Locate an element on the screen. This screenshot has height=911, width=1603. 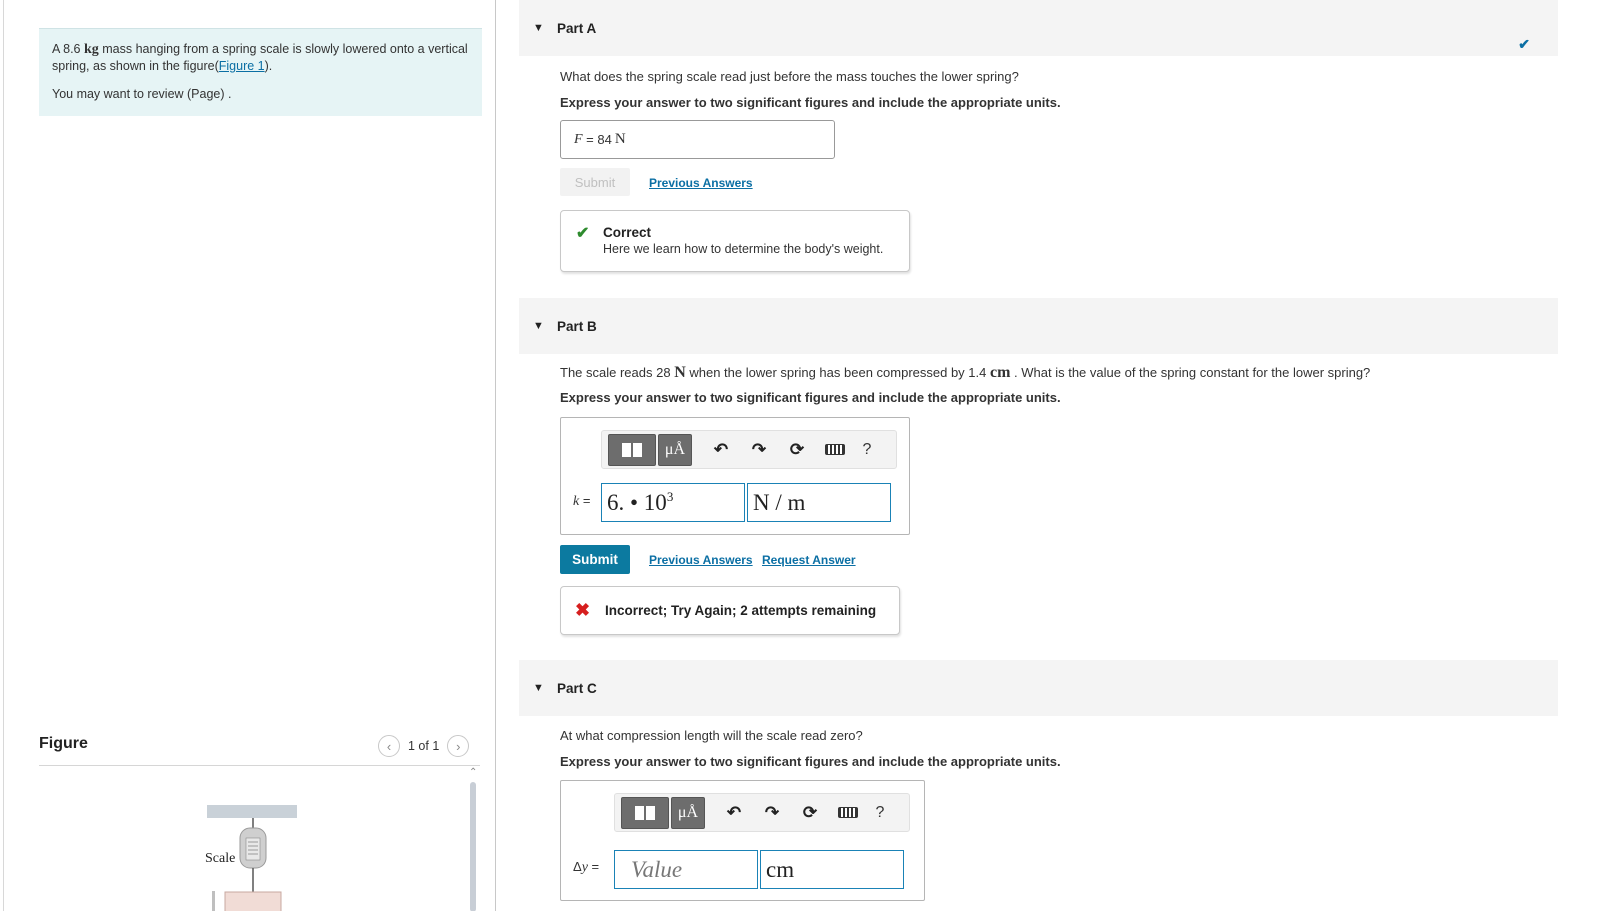
part-a-answer: F = 84 N is located at coordinates (697, 139).